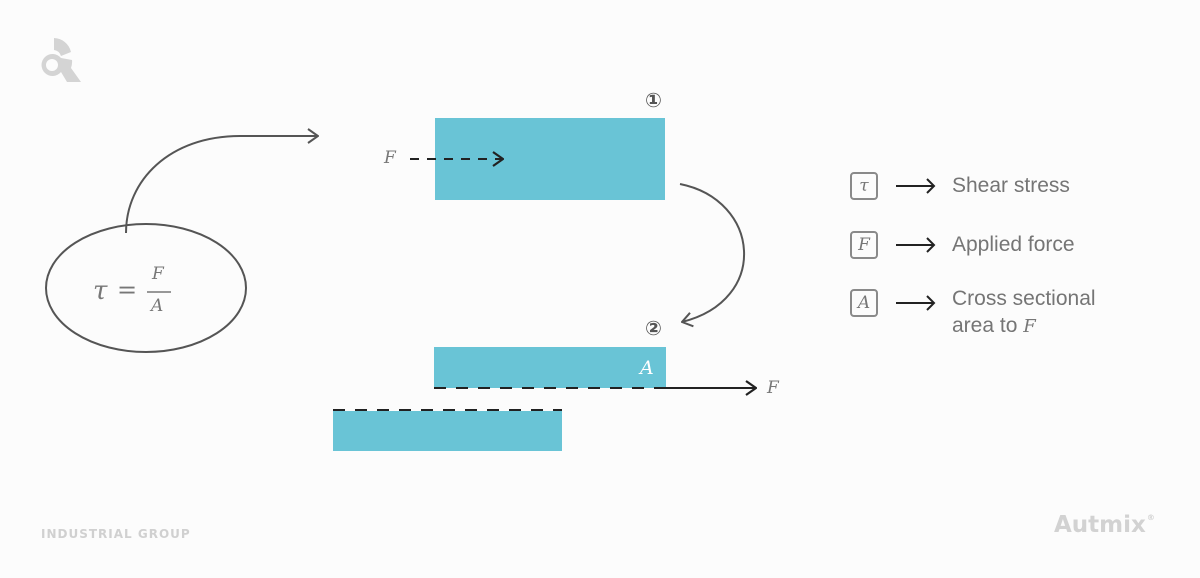 The width and height of the screenshot is (1200, 578). Describe the element at coordinates (647, 368) in the screenshot. I see `step-two-area-label: A` at that location.